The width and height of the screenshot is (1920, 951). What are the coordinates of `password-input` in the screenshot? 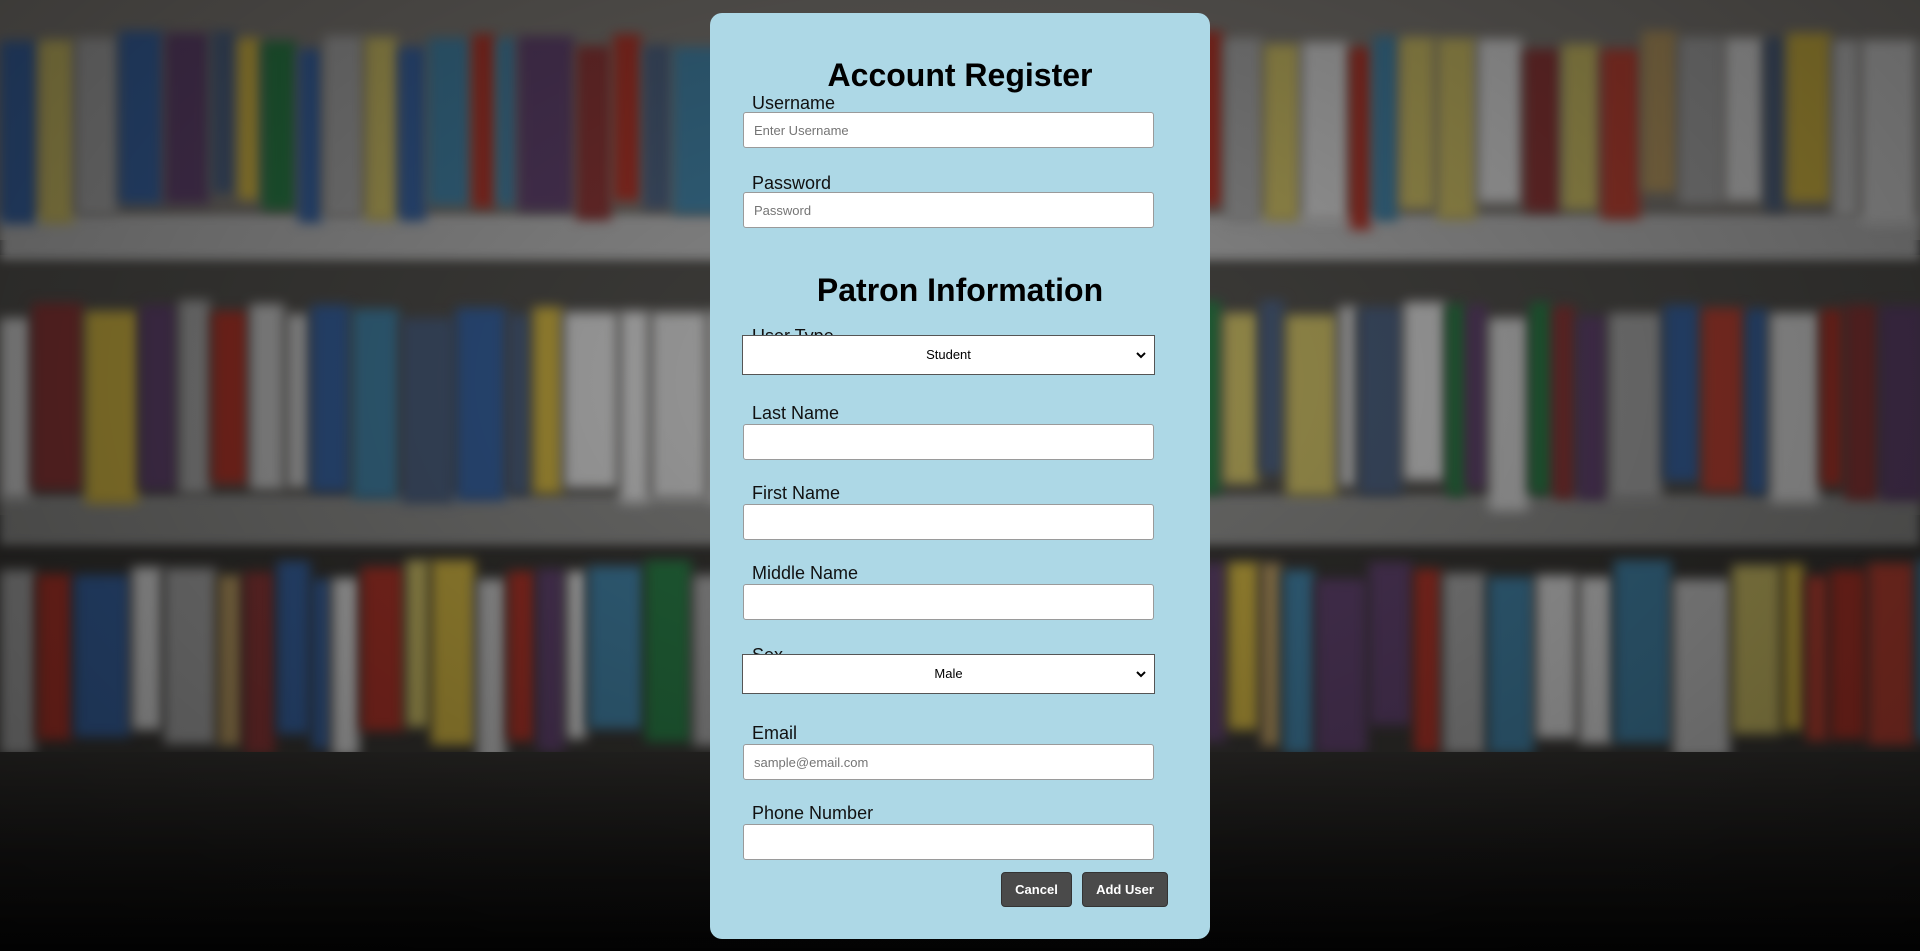 It's located at (948, 210).